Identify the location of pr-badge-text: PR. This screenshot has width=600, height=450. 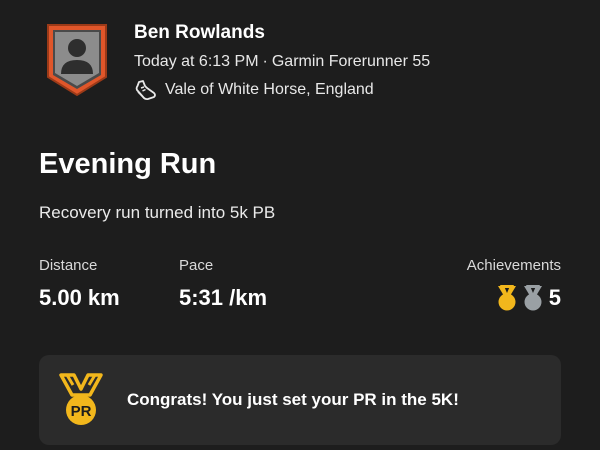
(81, 411).